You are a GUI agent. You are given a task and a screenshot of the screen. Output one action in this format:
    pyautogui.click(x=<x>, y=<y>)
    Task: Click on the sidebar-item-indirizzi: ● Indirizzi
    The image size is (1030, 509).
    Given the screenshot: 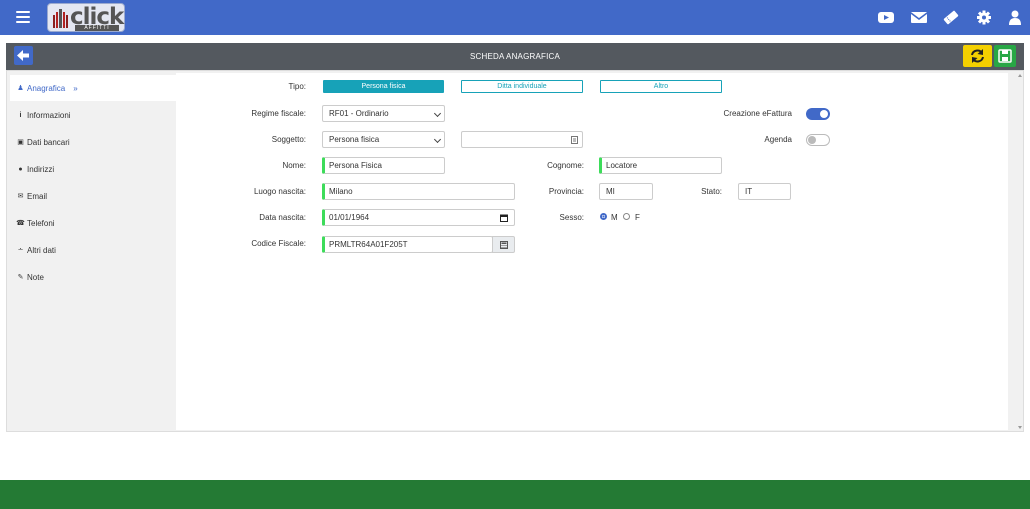 What is the action you would take?
    pyautogui.click(x=33, y=169)
    